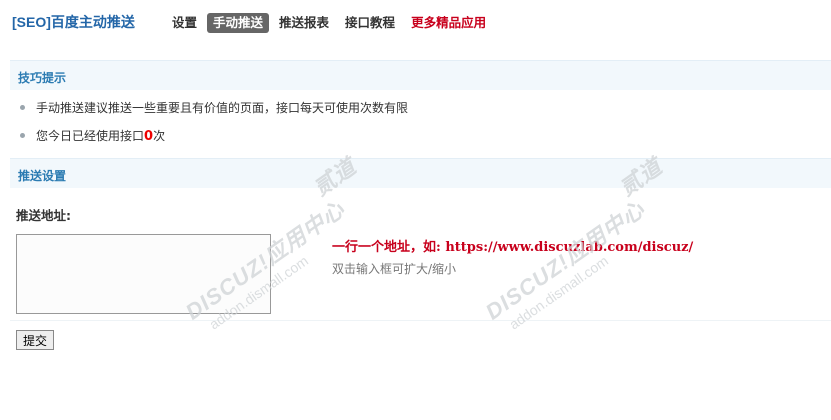  I want to click on nav-tab-more-apps: 更多精品应用, so click(448, 23).